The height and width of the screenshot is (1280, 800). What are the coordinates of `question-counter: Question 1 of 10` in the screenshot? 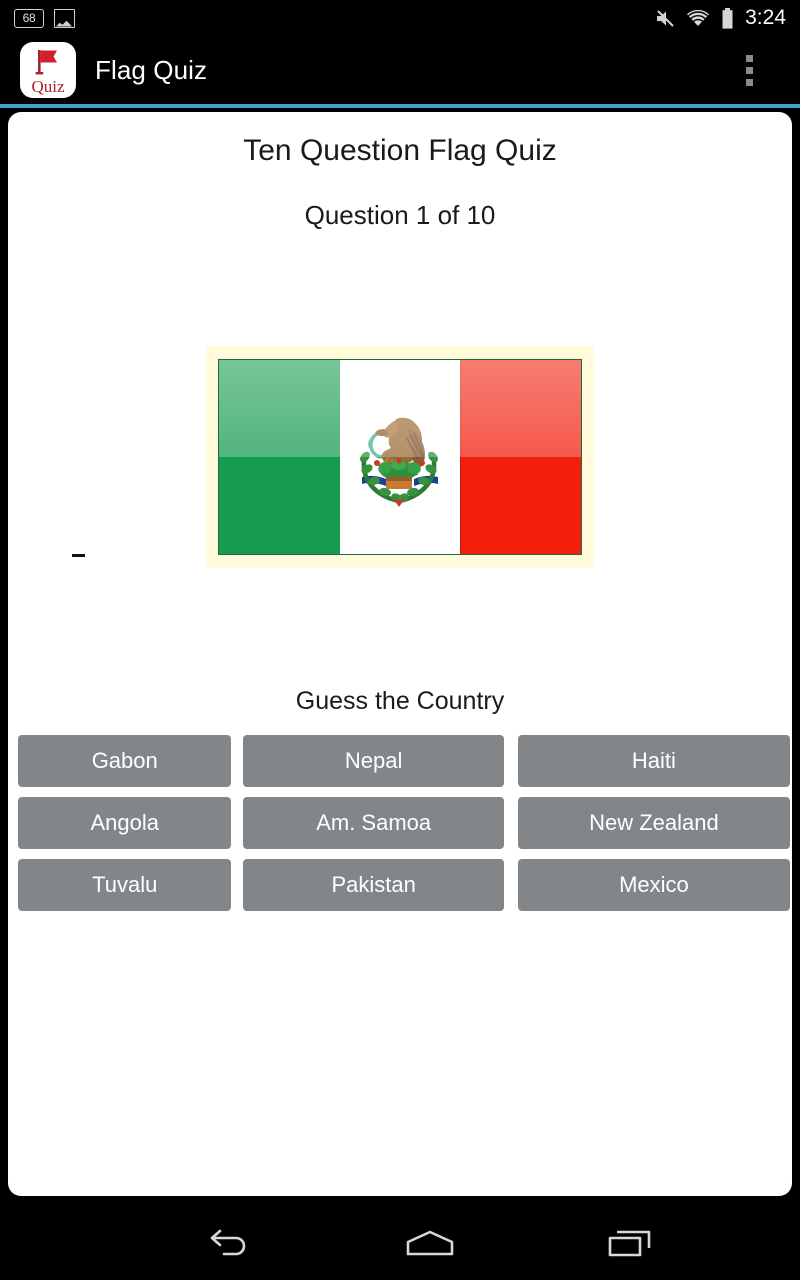 It's located at (400, 215).